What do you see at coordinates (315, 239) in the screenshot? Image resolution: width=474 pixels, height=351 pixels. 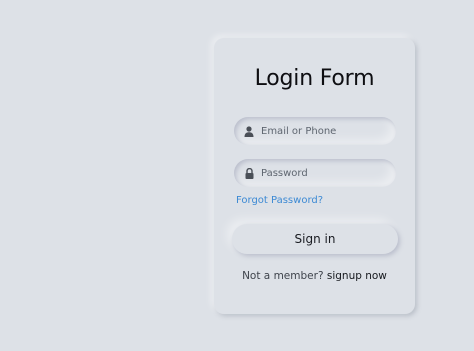 I see `sign-in-button: Sign in` at bounding box center [315, 239].